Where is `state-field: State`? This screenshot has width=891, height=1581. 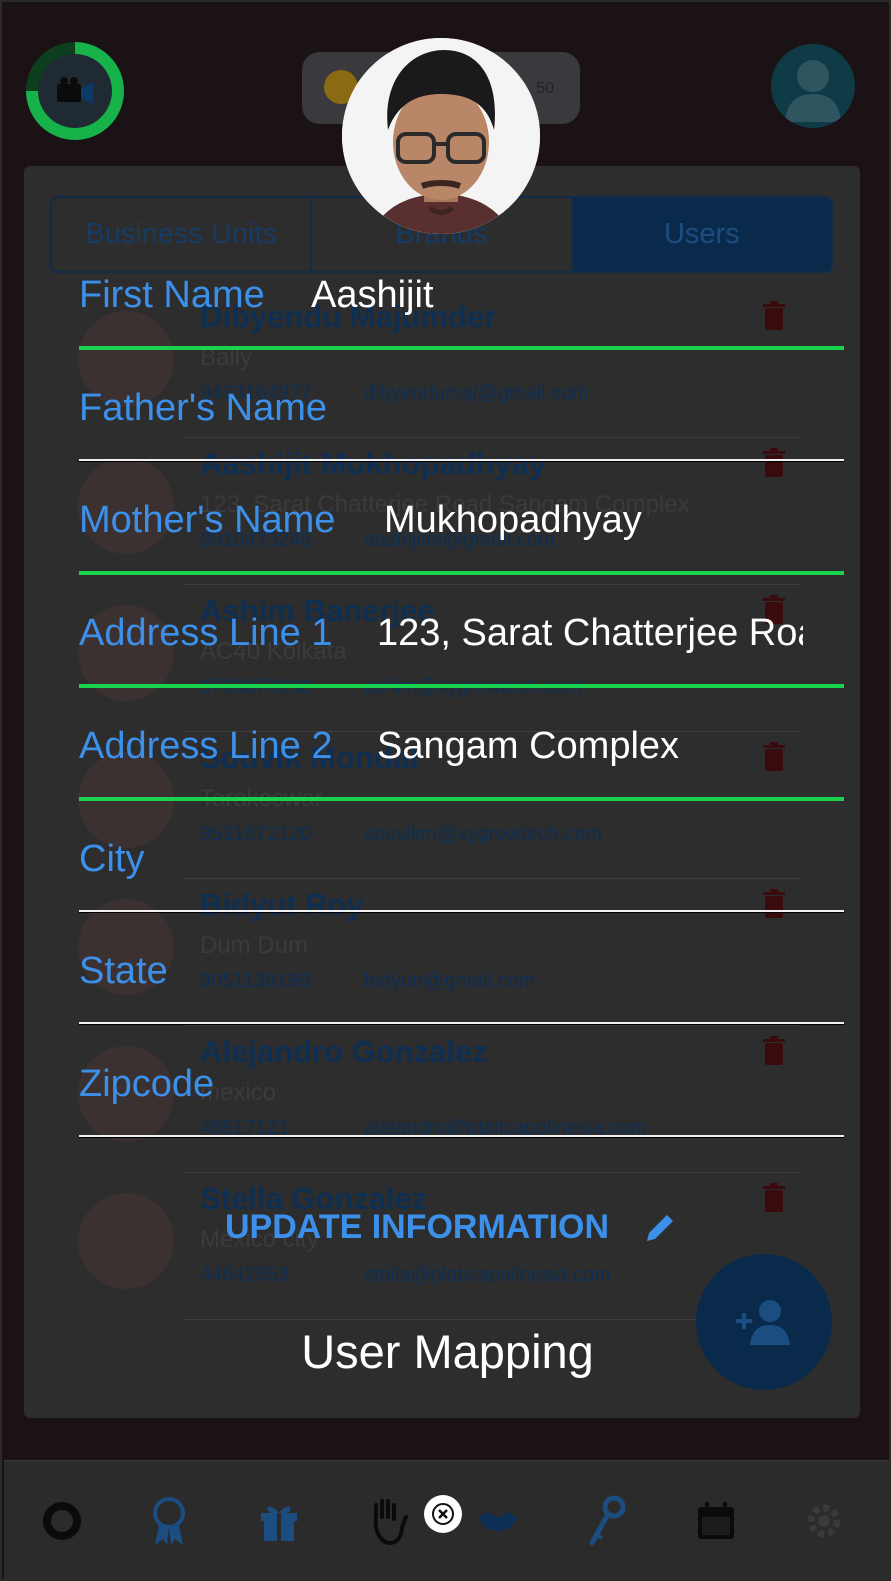 state-field: State is located at coordinates (461, 1006).